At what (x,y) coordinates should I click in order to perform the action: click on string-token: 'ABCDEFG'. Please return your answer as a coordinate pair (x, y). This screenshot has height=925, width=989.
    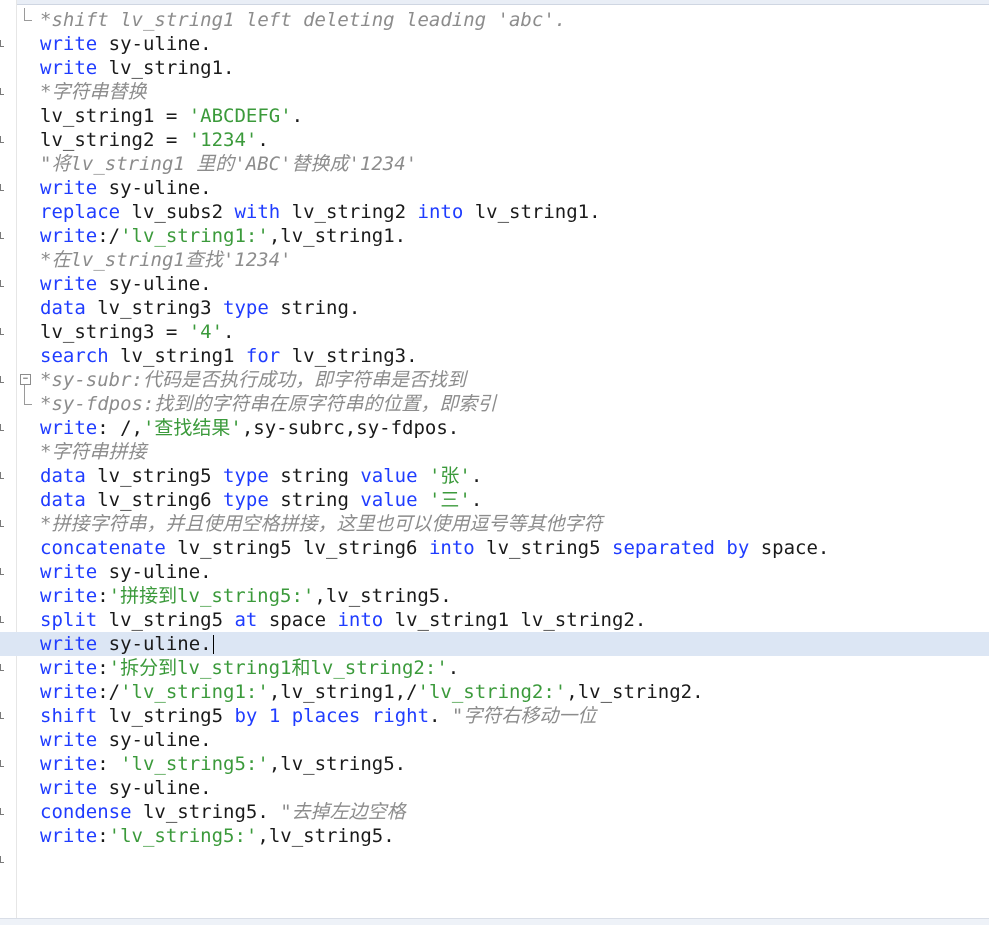
    Looking at the image, I should click on (240, 116).